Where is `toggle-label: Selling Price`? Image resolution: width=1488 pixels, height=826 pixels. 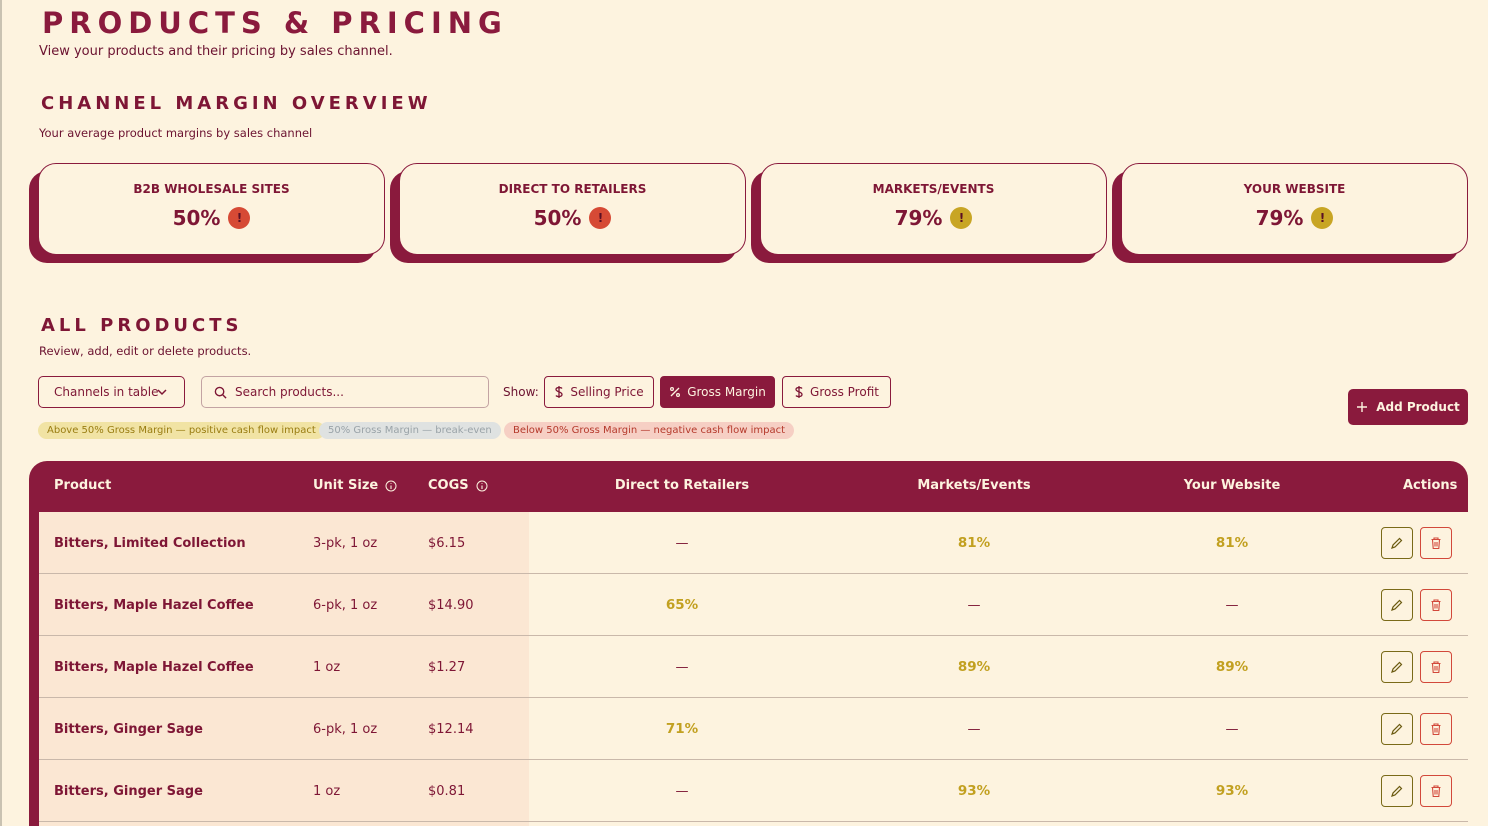 toggle-label: Selling Price is located at coordinates (607, 392).